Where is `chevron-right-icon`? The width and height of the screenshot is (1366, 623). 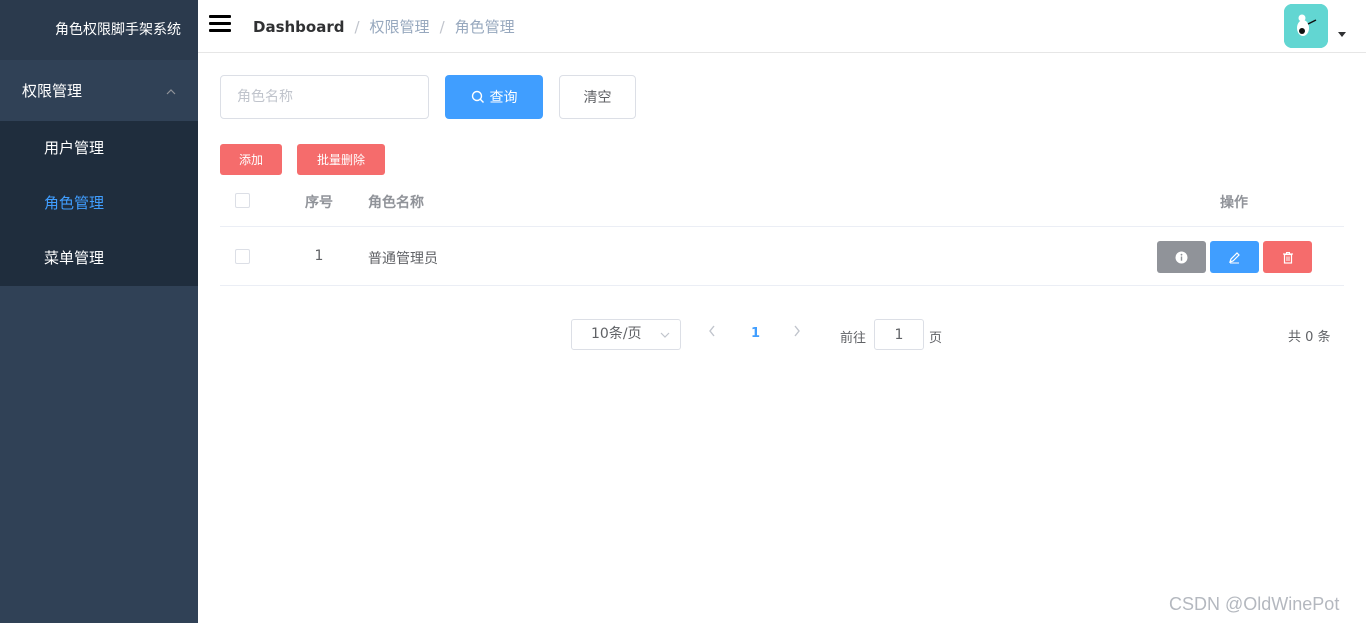 chevron-right-icon is located at coordinates (797, 333).